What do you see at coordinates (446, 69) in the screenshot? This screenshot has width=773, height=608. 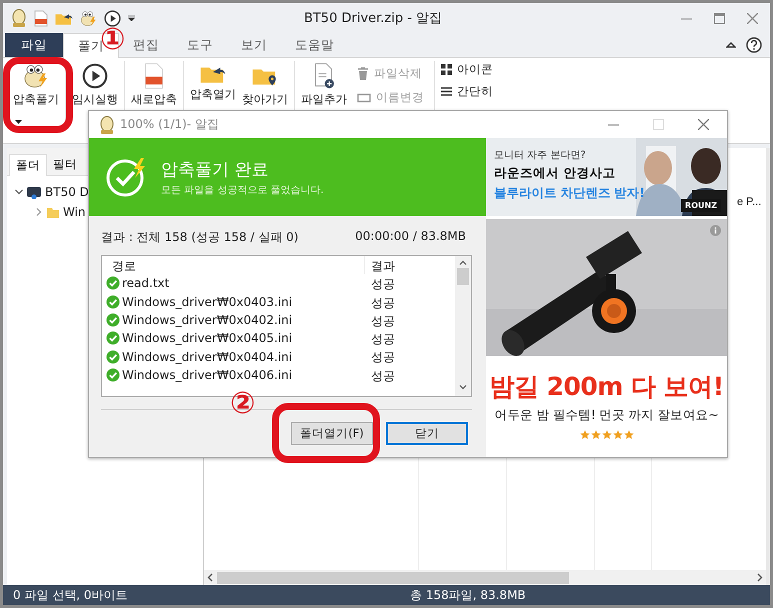 I see `grid-icon` at bounding box center [446, 69].